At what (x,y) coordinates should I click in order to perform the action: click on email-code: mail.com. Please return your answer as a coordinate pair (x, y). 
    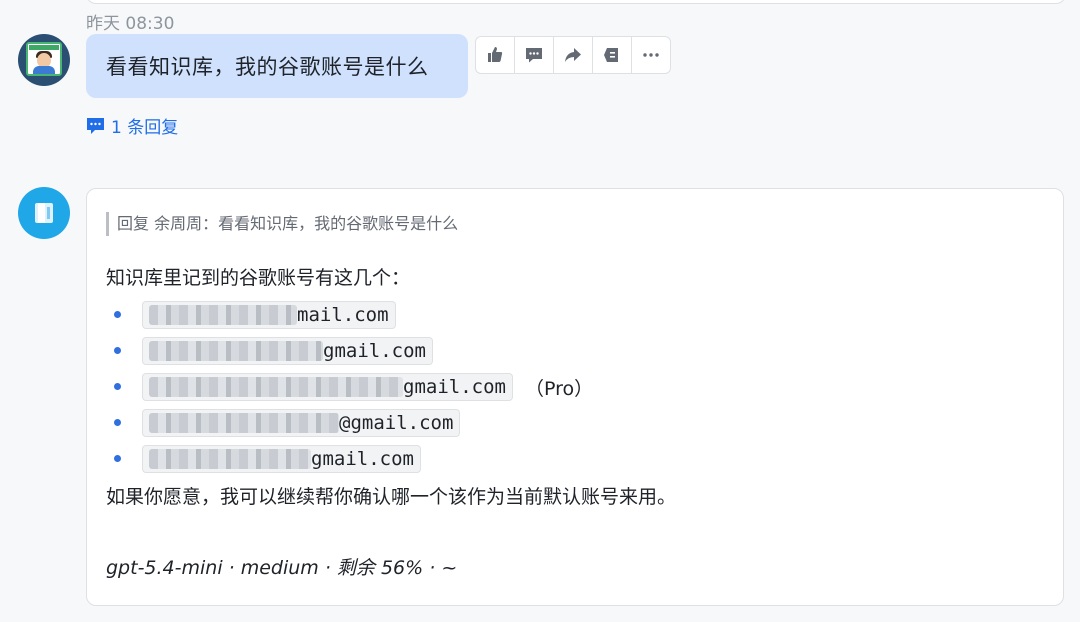
    Looking at the image, I should click on (269, 315).